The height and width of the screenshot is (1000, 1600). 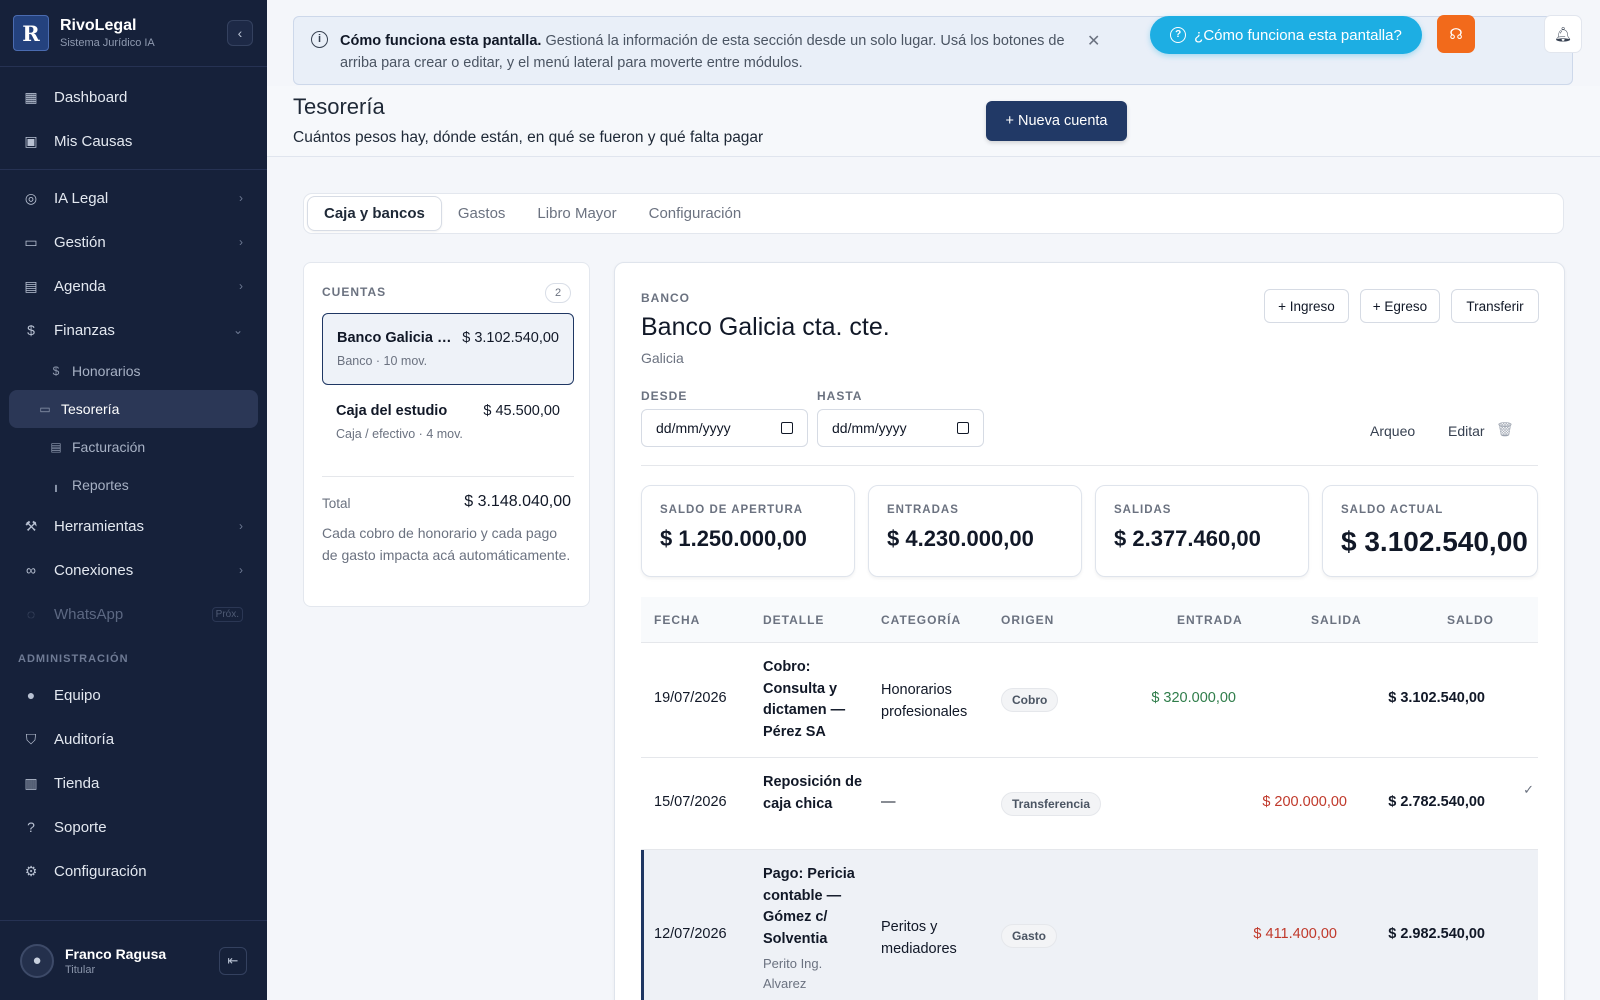 What do you see at coordinates (690, 934) in the screenshot?
I see `cell-date: 12/07/2026` at bounding box center [690, 934].